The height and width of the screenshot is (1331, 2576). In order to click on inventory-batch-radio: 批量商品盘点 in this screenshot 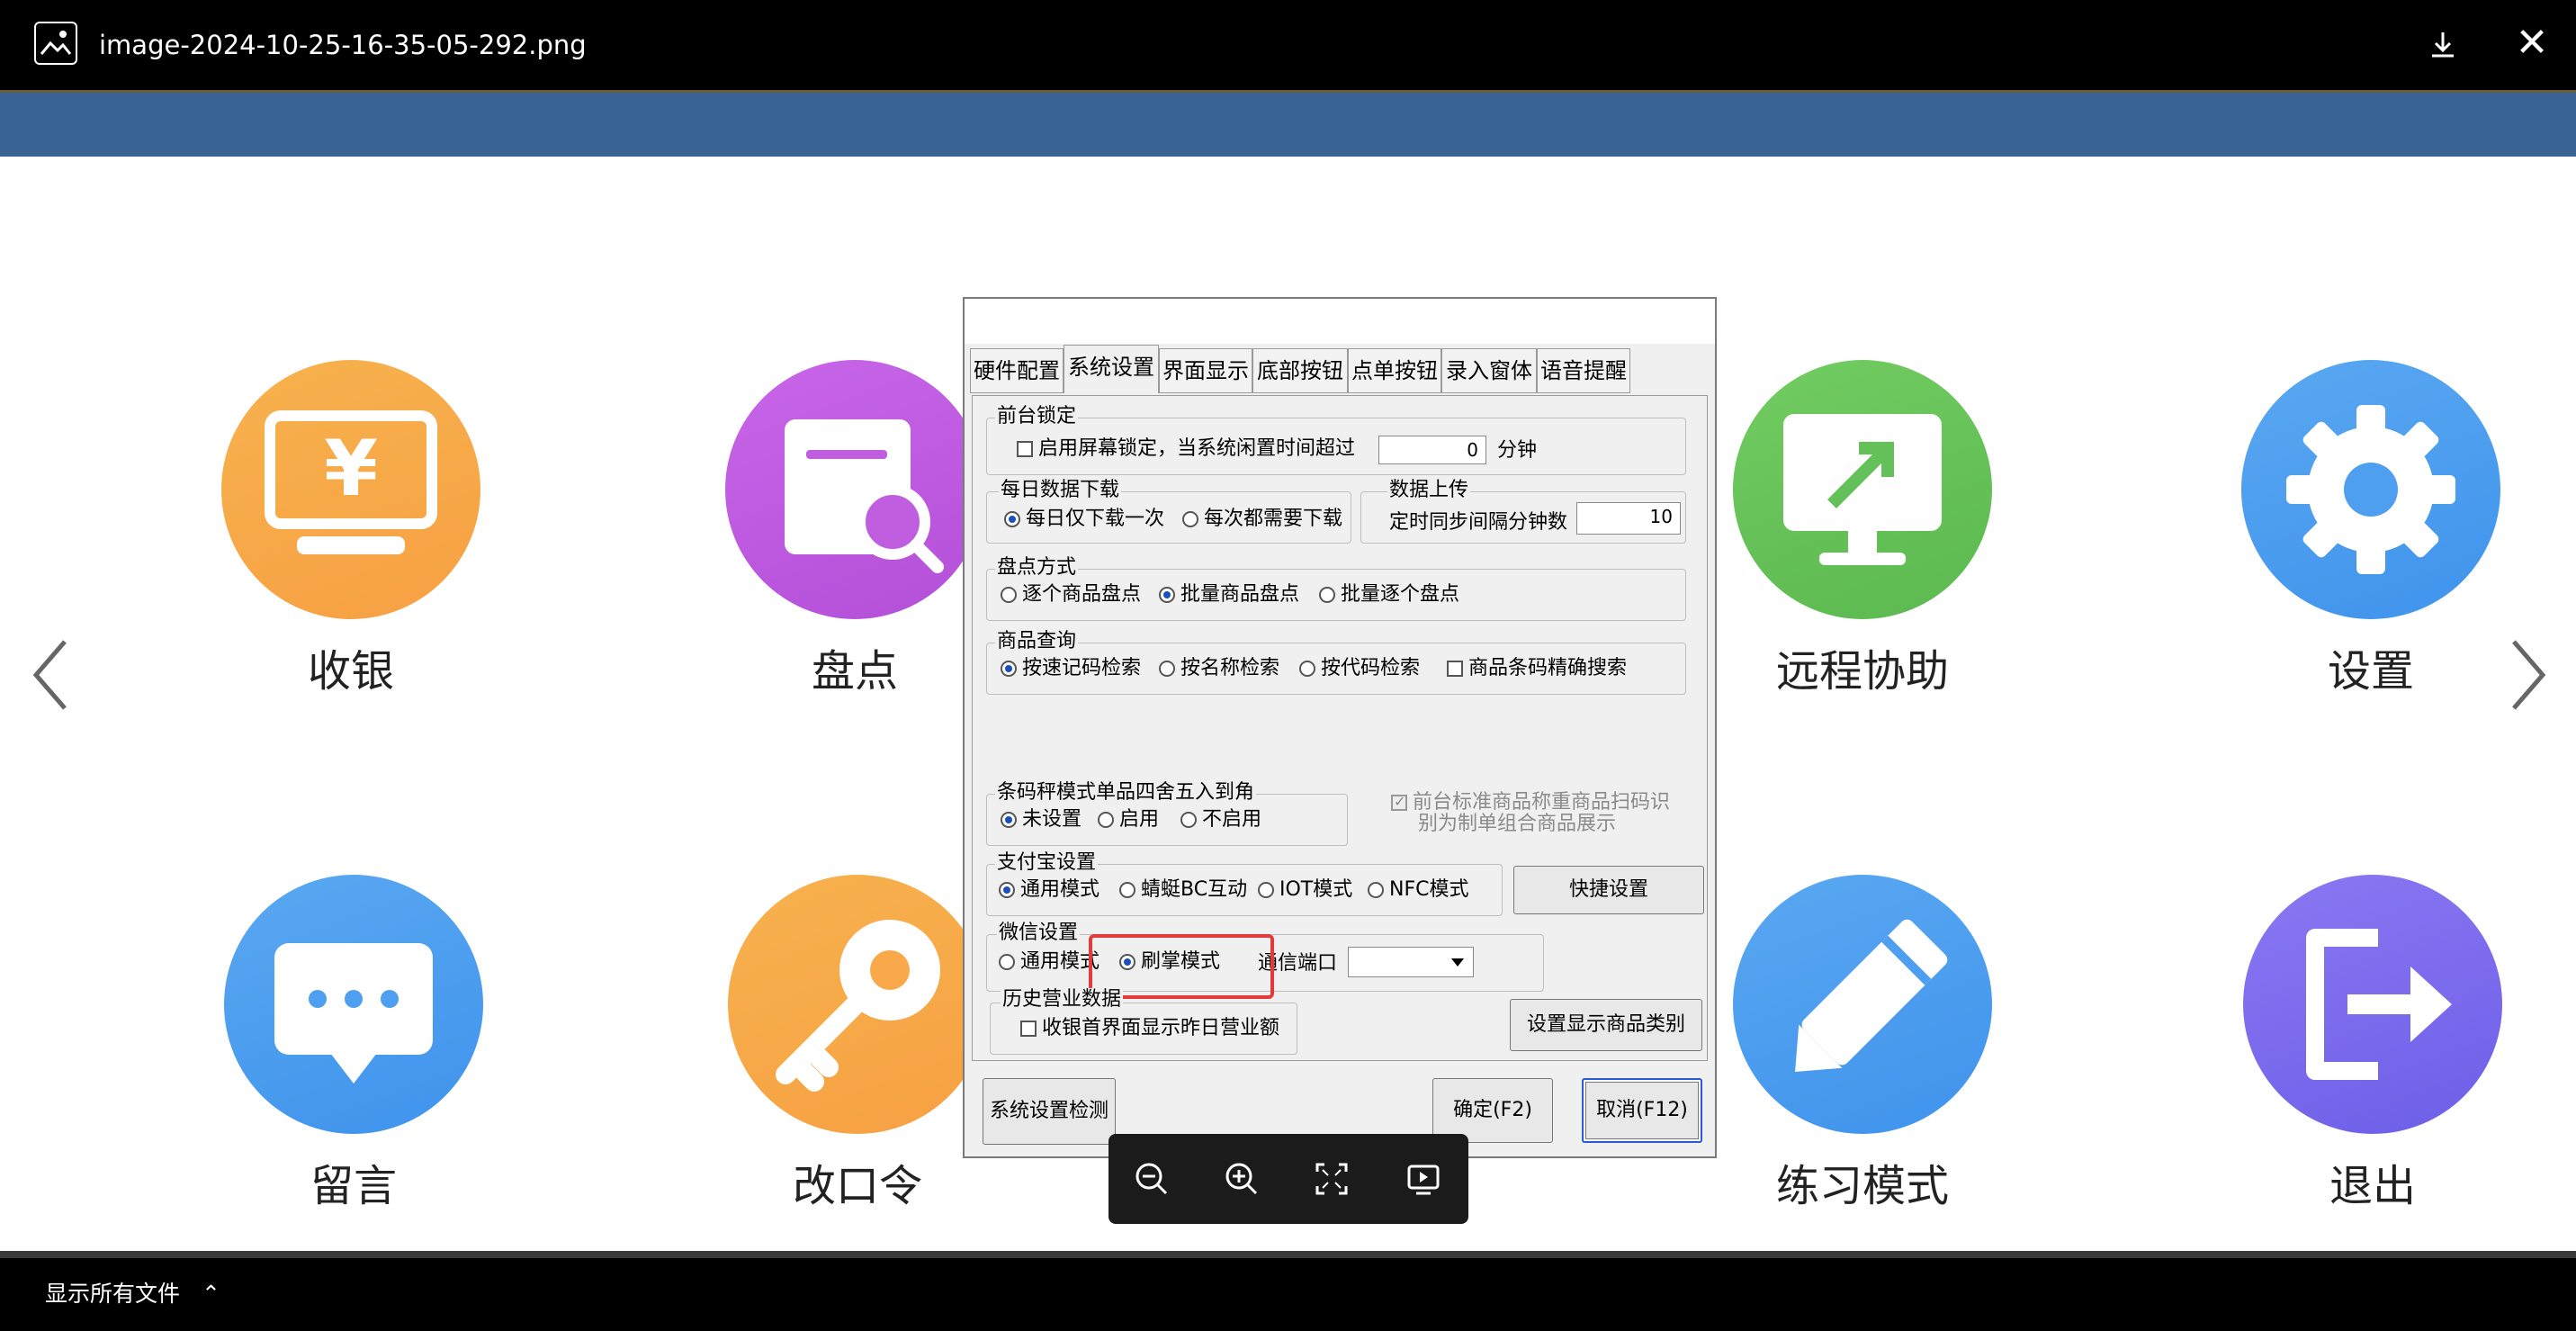, I will do `click(1229, 594)`.